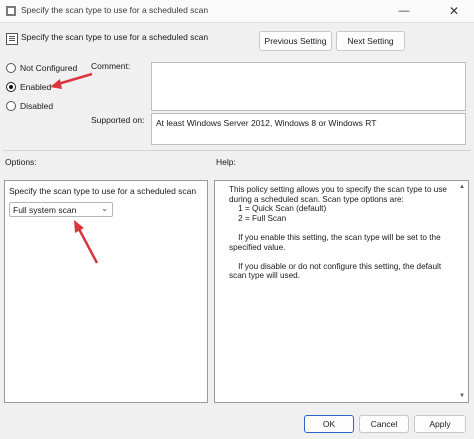 The height and width of the screenshot is (439, 474). Describe the element at coordinates (111, 66) in the screenshot. I see `comment-label: Comment:` at that location.